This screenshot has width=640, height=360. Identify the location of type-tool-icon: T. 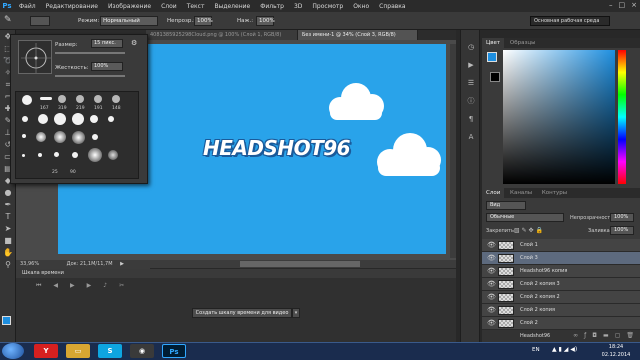
(8, 217).